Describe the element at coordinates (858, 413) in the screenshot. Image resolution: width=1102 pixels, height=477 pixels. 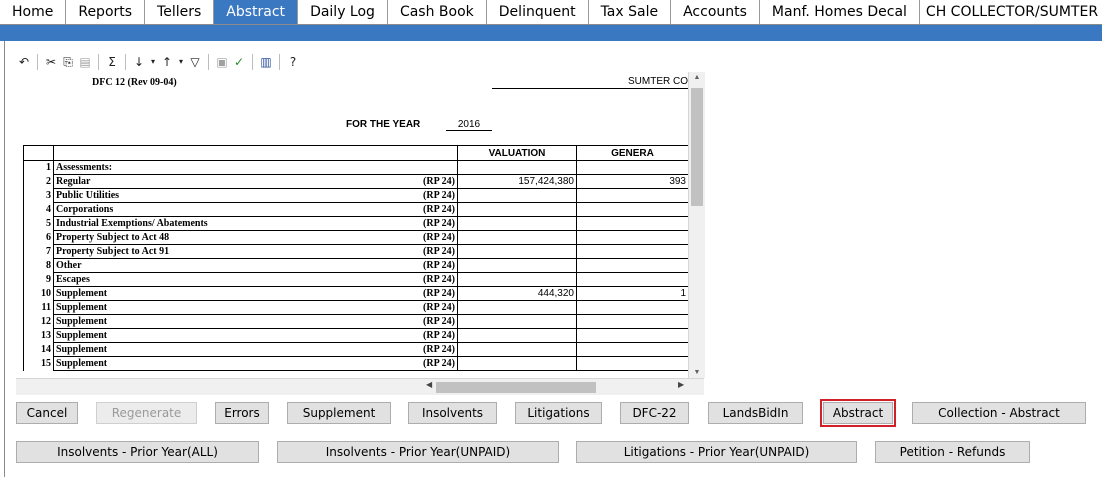
I see `abstract-button: Abstract` at that location.